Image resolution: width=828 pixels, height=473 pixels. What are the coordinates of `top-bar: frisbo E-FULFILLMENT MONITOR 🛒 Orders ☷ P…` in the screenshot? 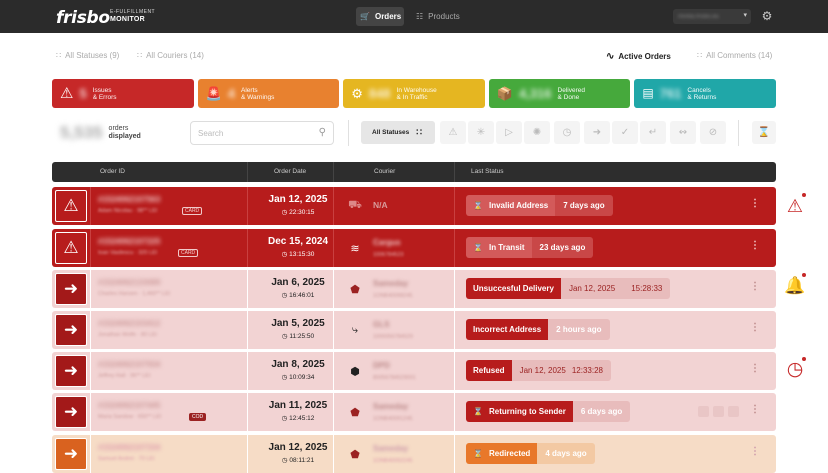 It's located at (414, 16).